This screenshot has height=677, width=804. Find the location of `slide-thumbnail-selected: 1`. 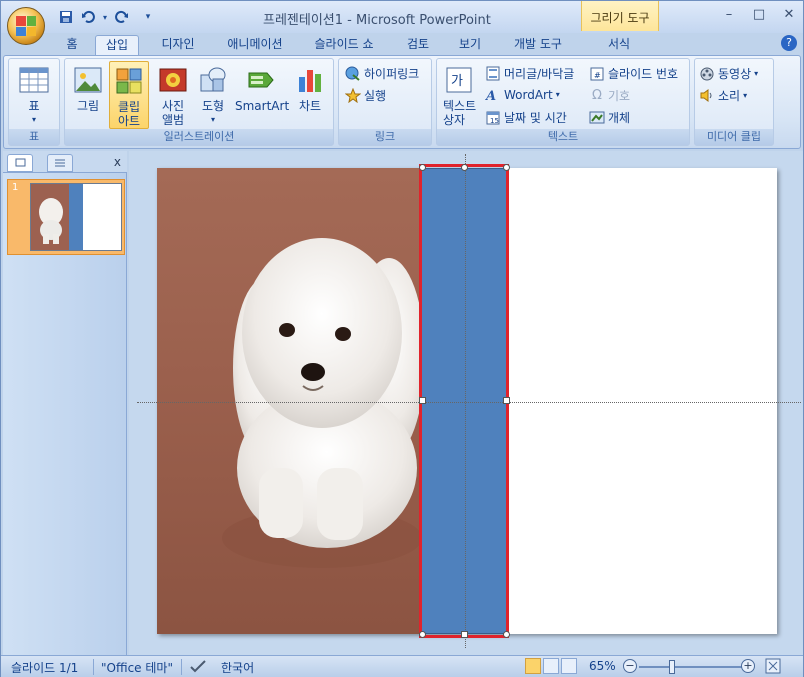

slide-thumbnail-selected: 1 is located at coordinates (66, 217).